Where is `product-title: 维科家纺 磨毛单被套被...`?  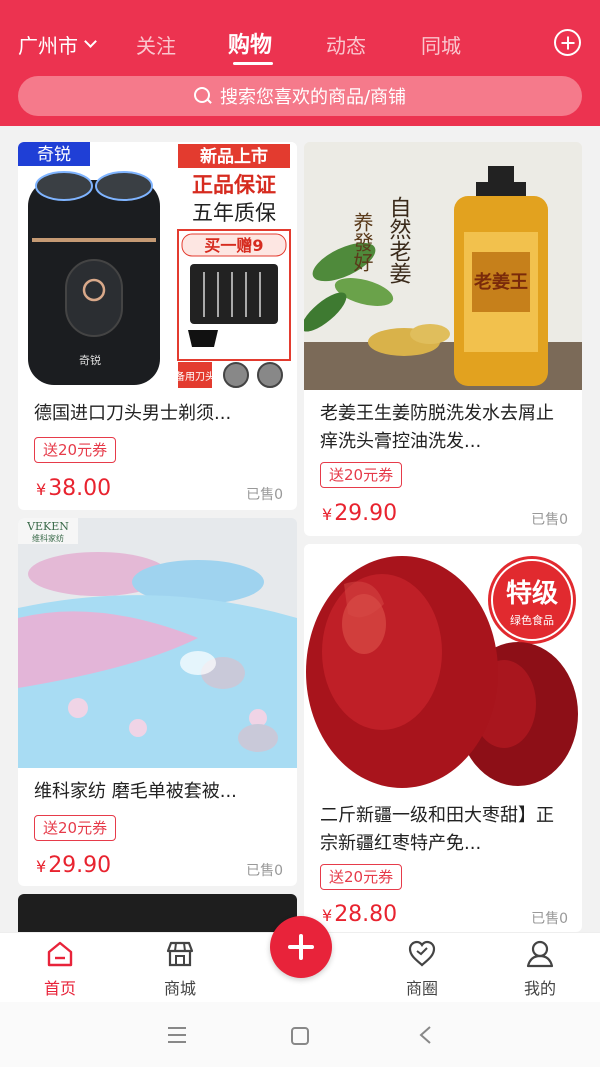
product-title: 维科家纺 磨毛单被套被... is located at coordinates (135, 791).